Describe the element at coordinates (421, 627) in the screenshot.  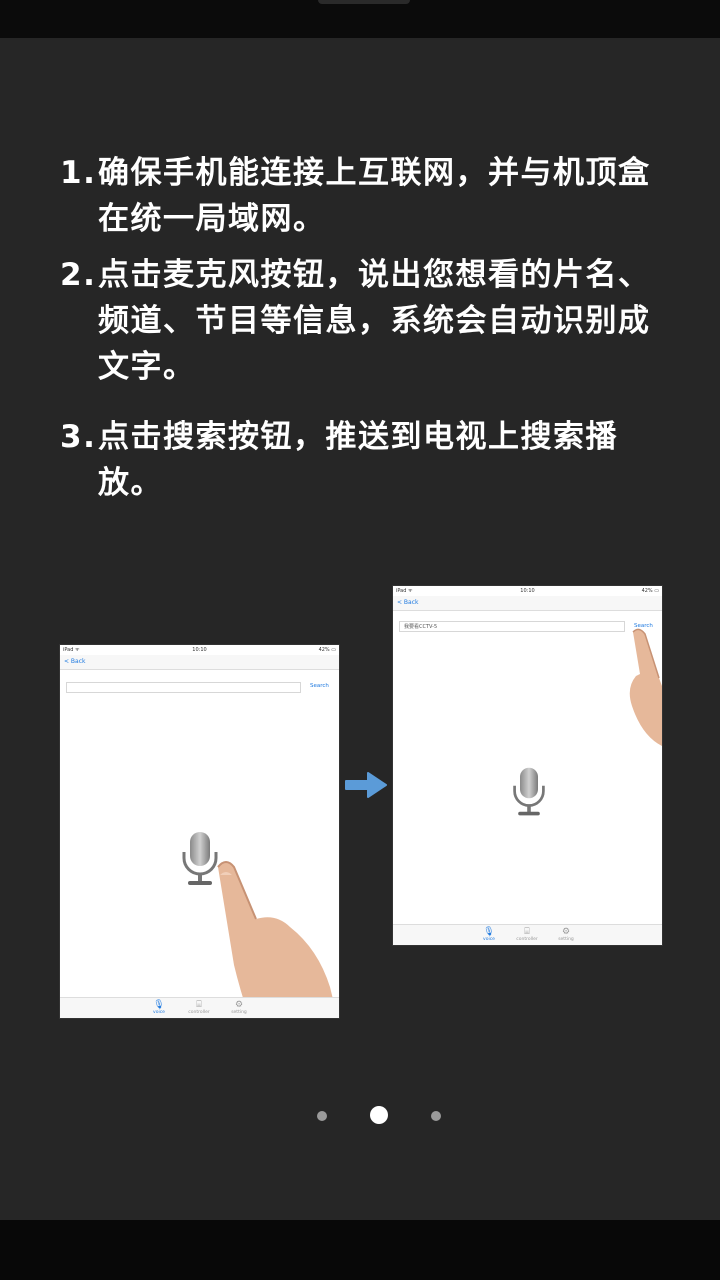
I see `search-input-value: 我要看CCTV-5` at that location.